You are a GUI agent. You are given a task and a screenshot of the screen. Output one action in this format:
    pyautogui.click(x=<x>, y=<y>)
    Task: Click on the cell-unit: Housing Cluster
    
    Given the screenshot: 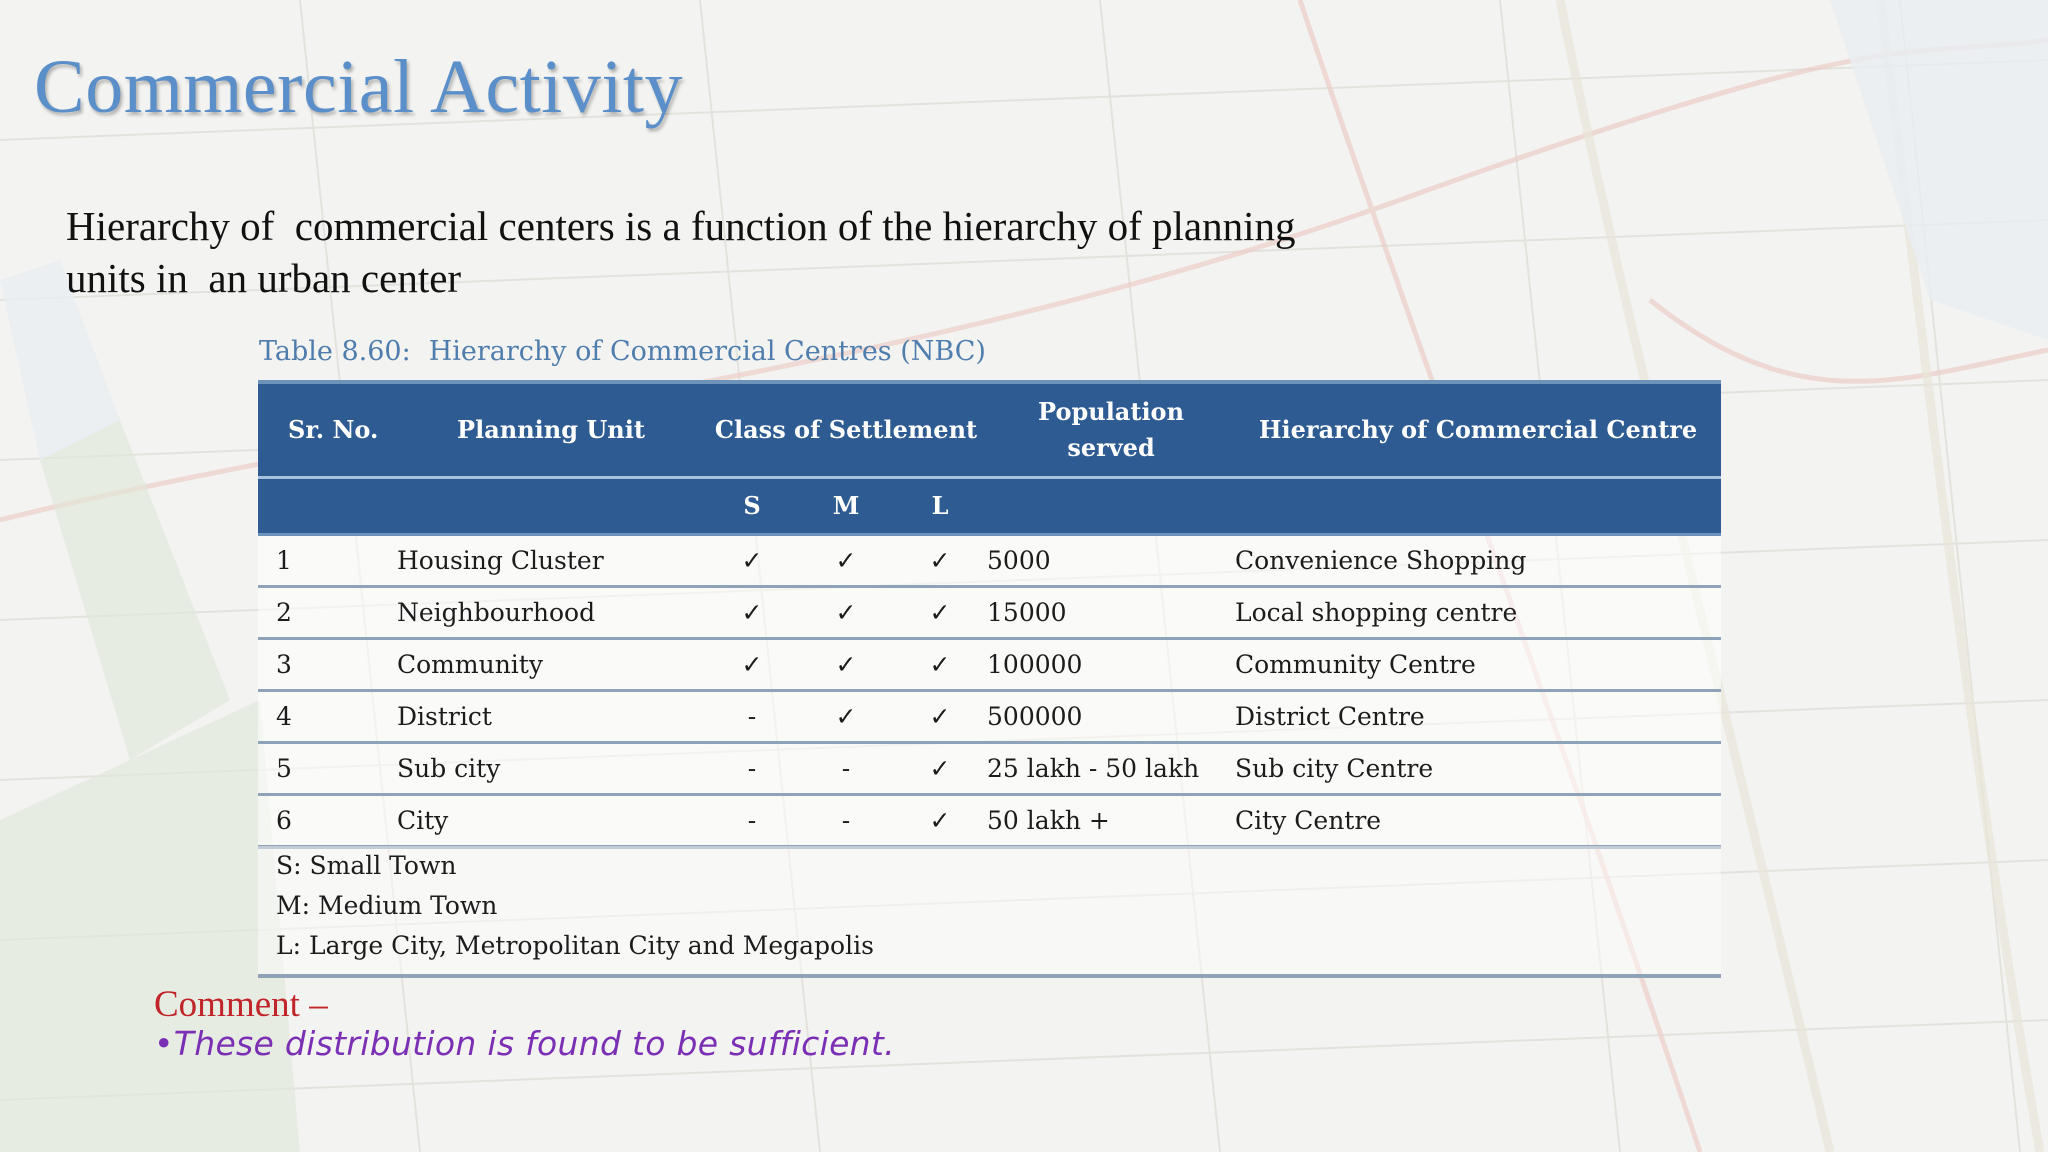 What is the action you would take?
    pyautogui.click(x=551, y=561)
    